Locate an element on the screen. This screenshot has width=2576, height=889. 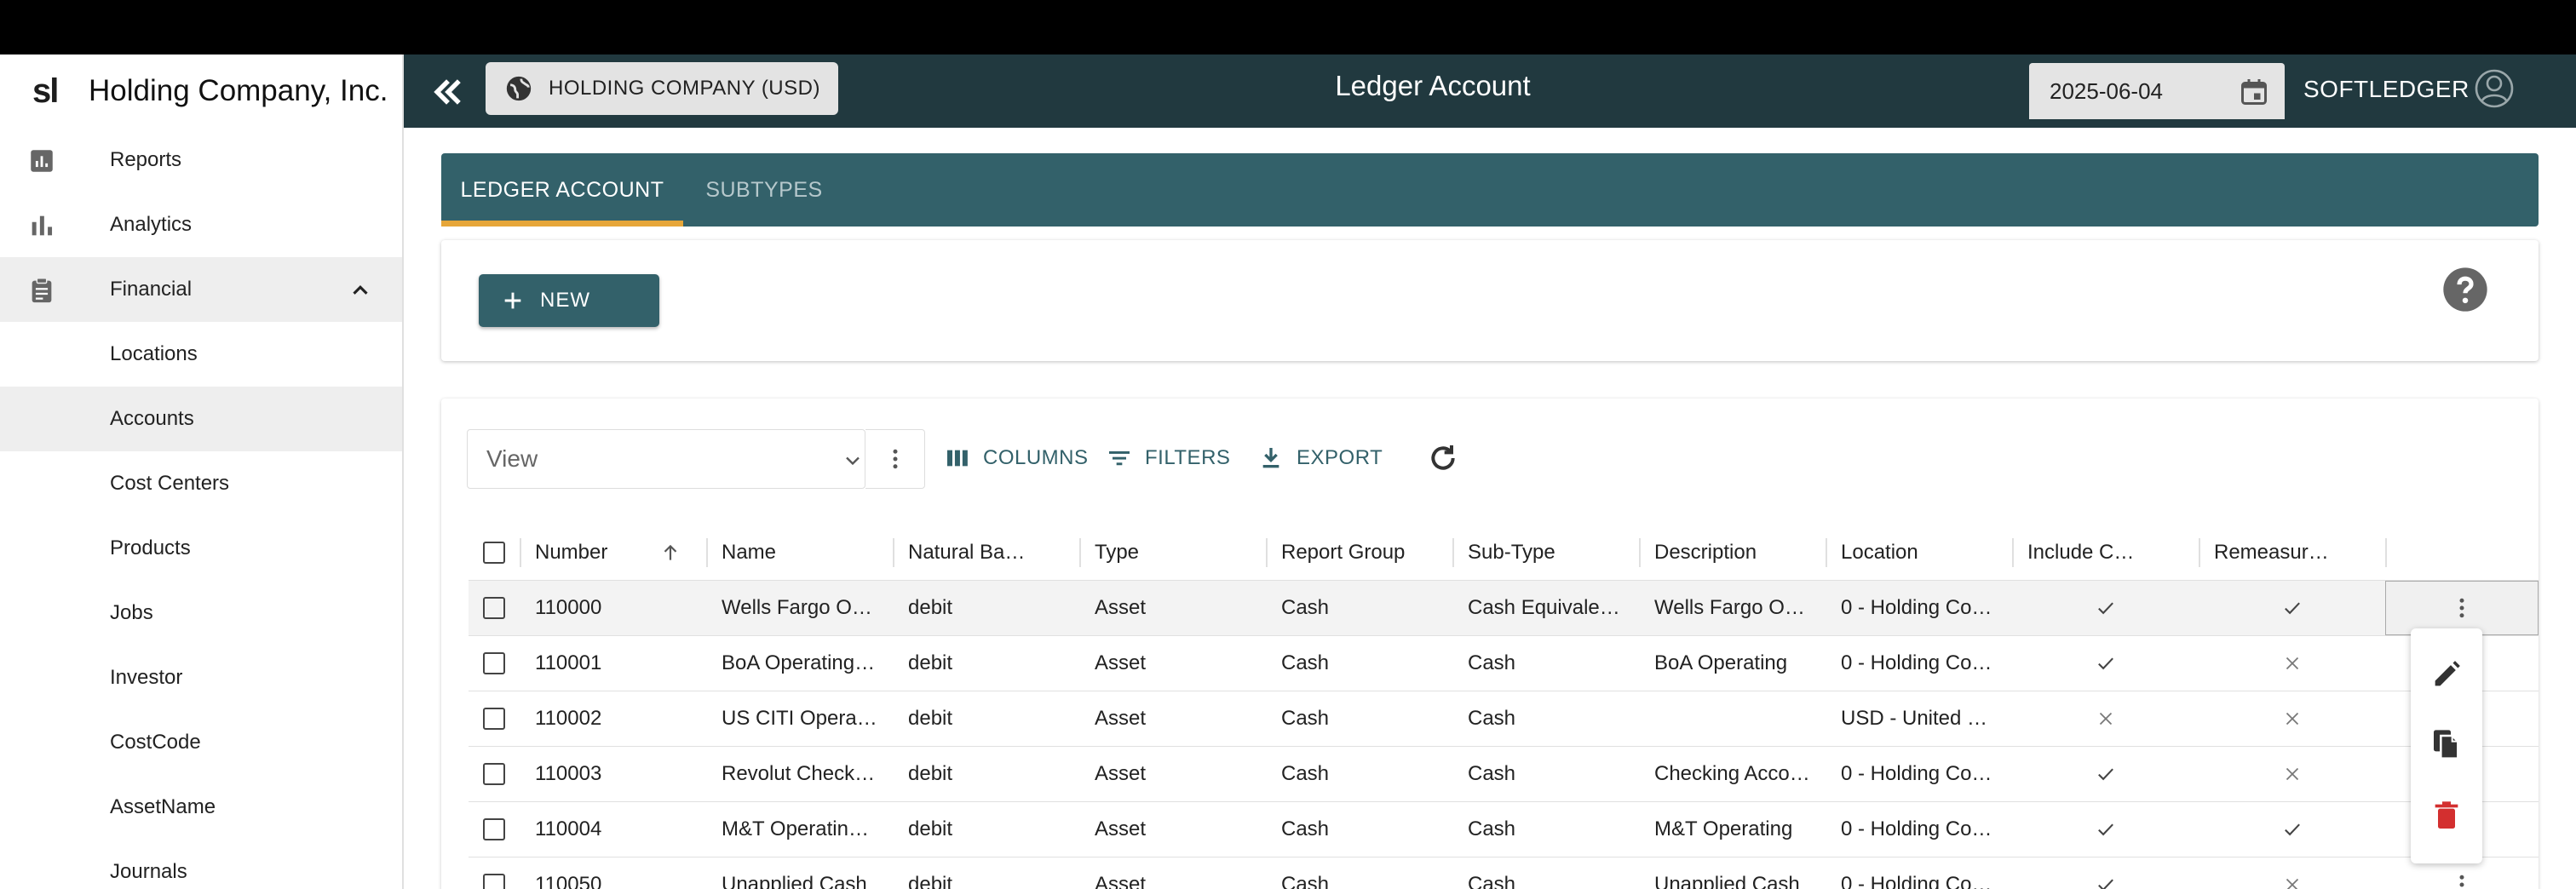
column-header-sub-type: Sub-Type is located at coordinates (1545, 552).